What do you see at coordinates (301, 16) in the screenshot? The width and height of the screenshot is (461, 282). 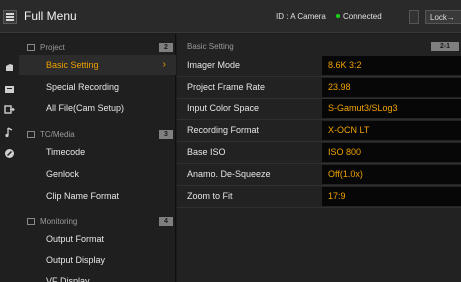 I see `camera-id-label: ID : A Camera` at bounding box center [301, 16].